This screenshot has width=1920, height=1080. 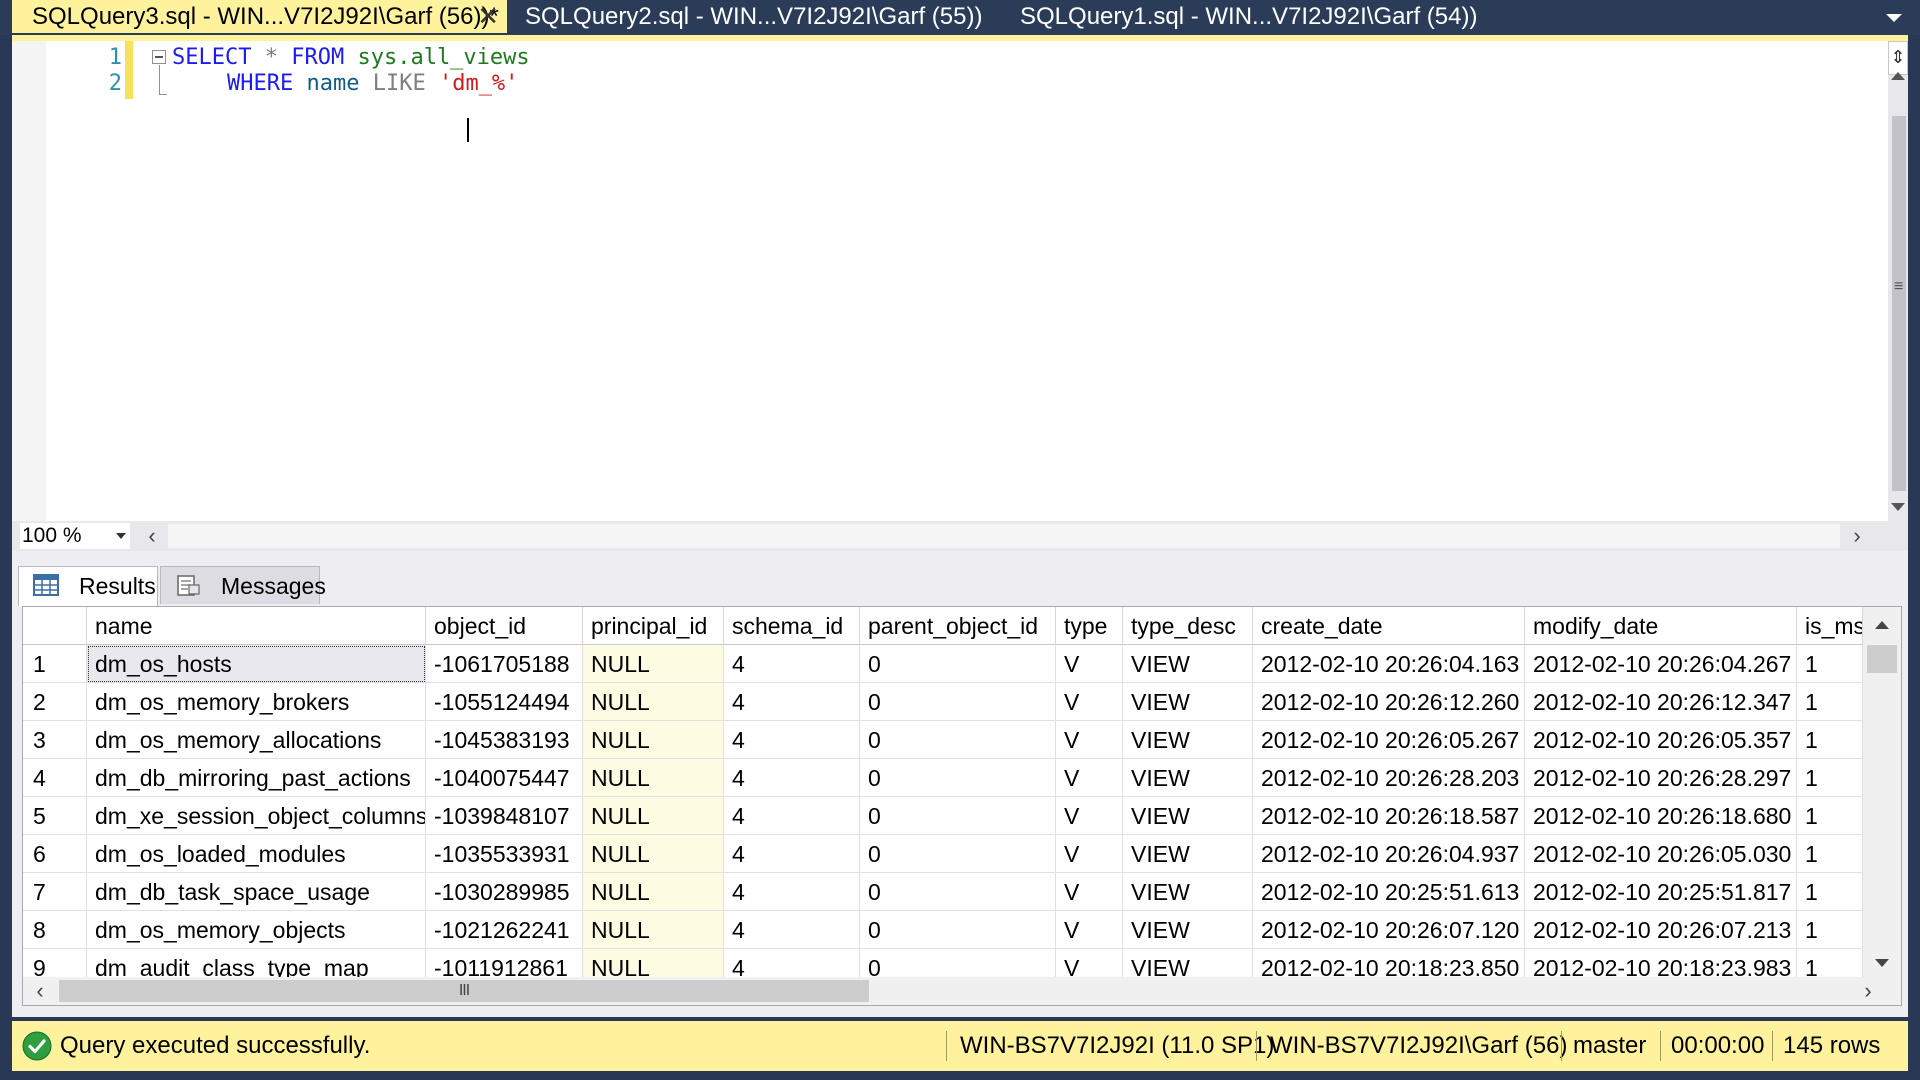 I want to click on row-number: 9, so click(x=55, y=963).